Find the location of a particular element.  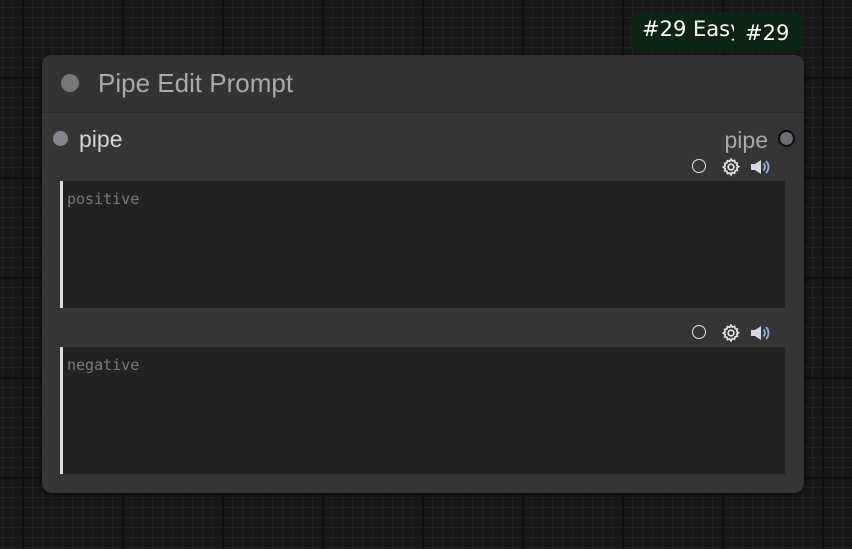

collapse-toggle-icon is located at coordinates (70, 83).